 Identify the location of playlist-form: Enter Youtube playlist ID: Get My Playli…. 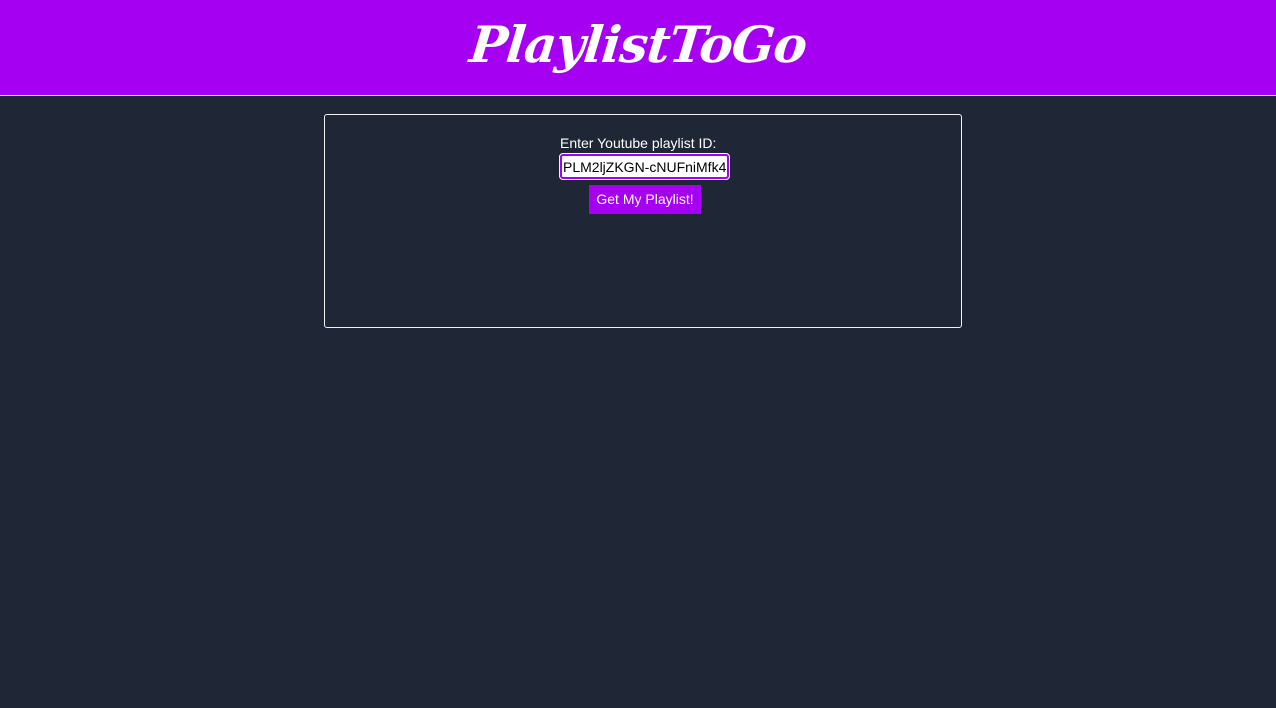
(644, 174).